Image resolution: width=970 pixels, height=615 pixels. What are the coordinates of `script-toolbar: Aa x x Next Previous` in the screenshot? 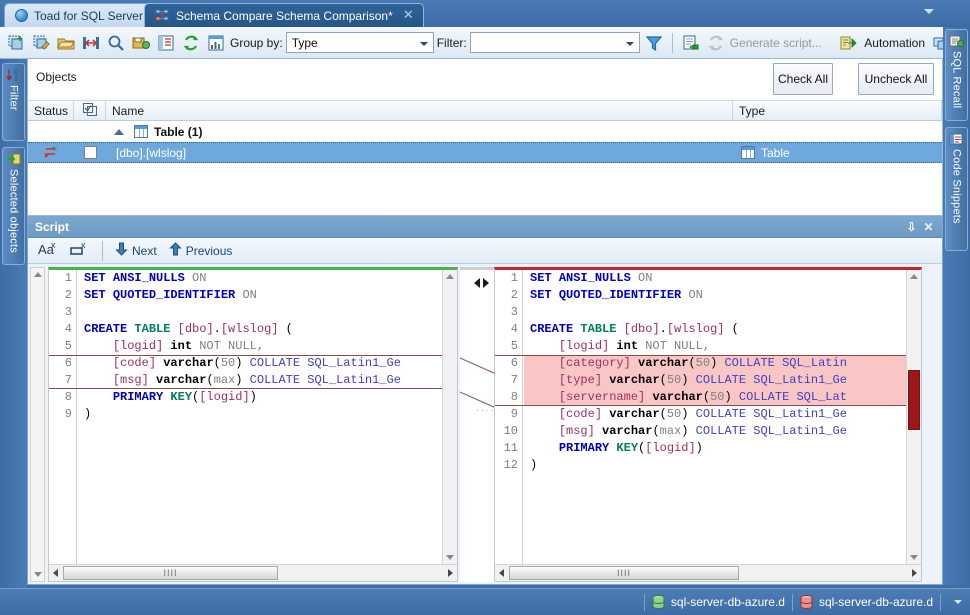 It's located at (485, 251).